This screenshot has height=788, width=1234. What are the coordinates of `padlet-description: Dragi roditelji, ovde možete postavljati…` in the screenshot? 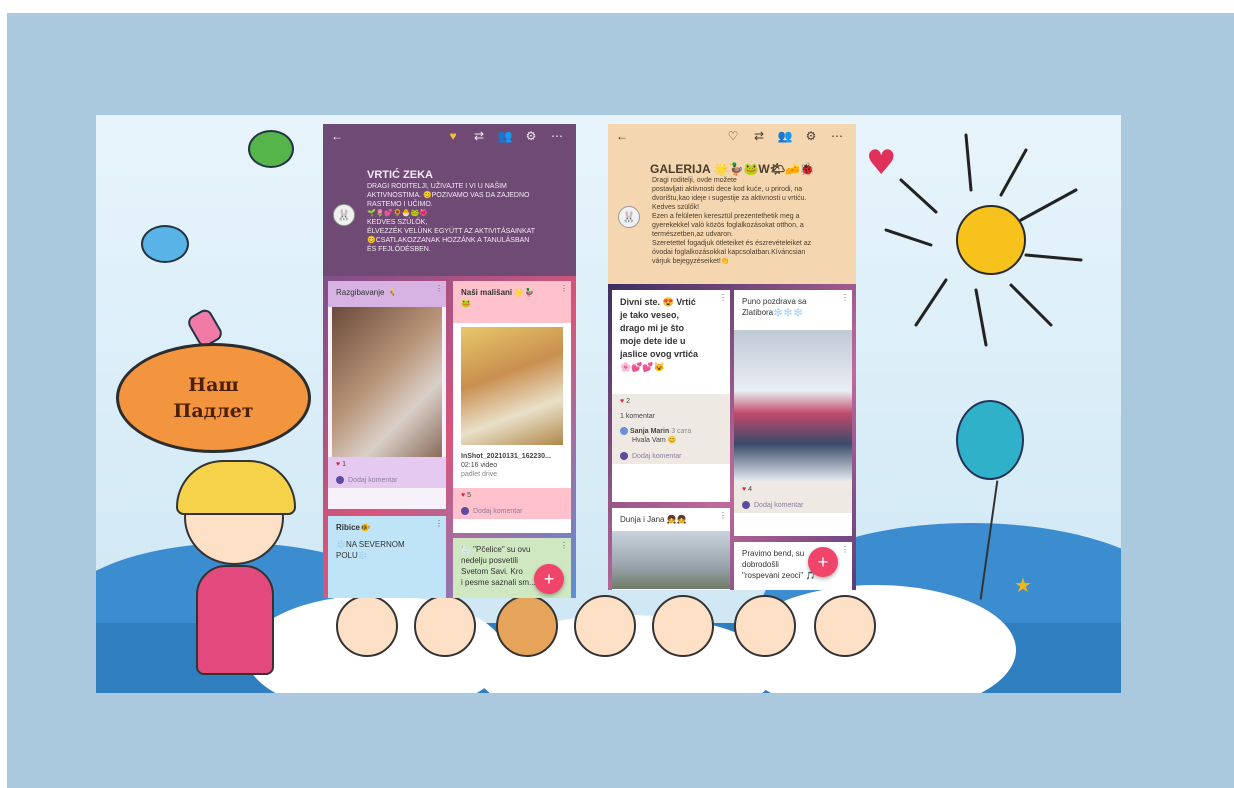 It's located at (732, 221).